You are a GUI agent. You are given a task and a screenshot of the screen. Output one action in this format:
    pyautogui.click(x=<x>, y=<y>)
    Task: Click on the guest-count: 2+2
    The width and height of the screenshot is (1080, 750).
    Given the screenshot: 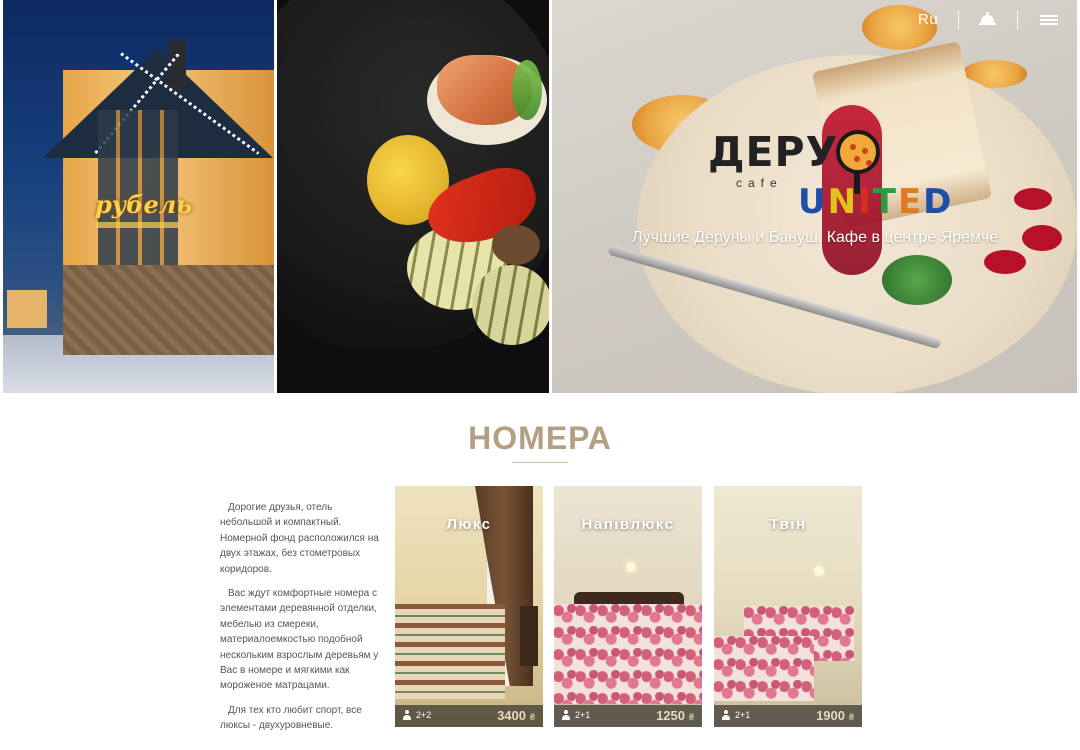 What is the action you would take?
    pyautogui.click(x=417, y=715)
    